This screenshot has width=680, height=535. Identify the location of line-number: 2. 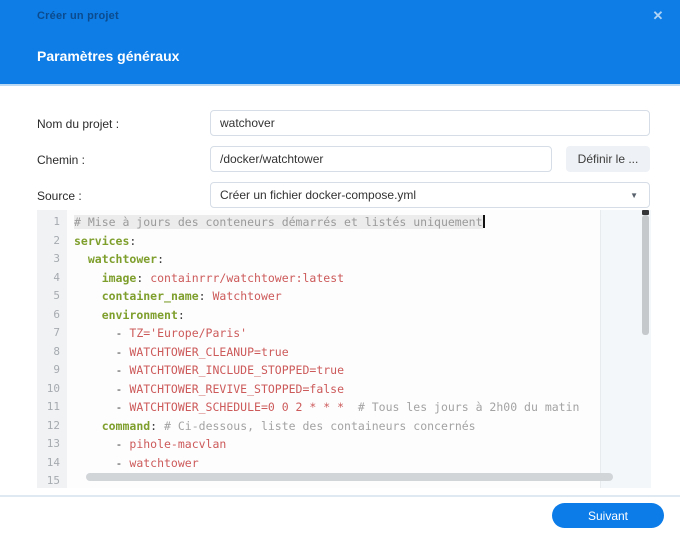
(52, 241).